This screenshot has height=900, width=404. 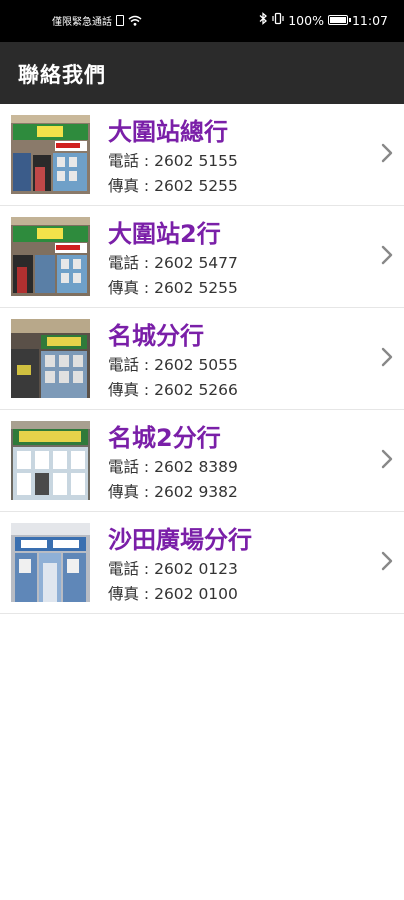 What do you see at coordinates (369, 20) in the screenshot?
I see `clock: 11:07` at bounding box center [369, 20].